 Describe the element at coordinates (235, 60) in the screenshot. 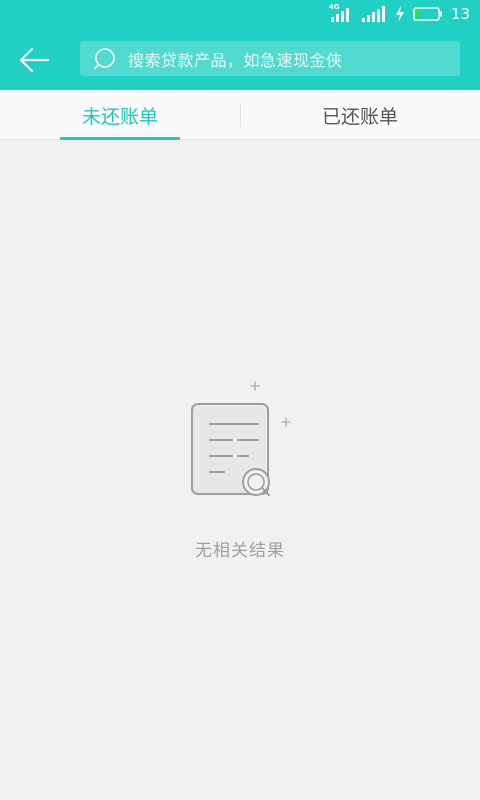

I see `search-placeholder: 搜索贷款产品，如急速现金侠` at that location.